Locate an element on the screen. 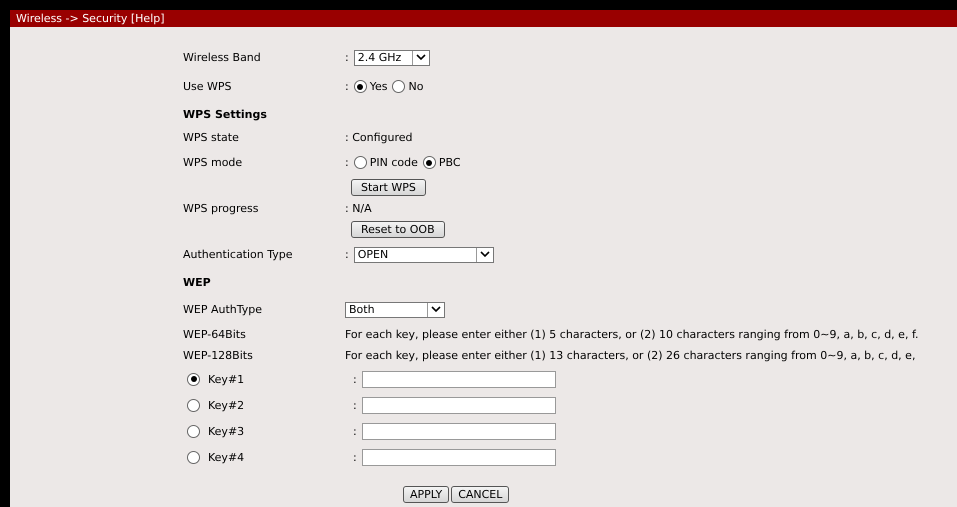  field-label: WEP-64Bits is located at coordinates (214, 334).